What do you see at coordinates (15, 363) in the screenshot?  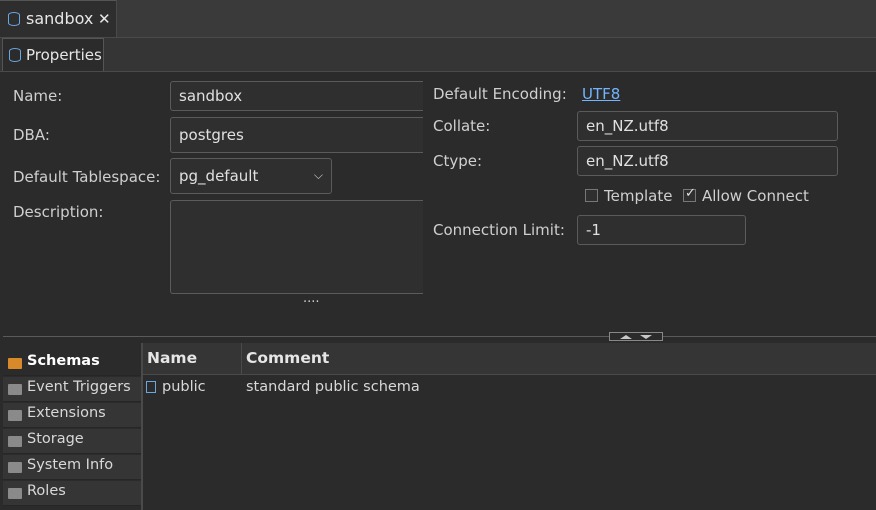 I see `schemas-icon` at bounding box center [15, 363].